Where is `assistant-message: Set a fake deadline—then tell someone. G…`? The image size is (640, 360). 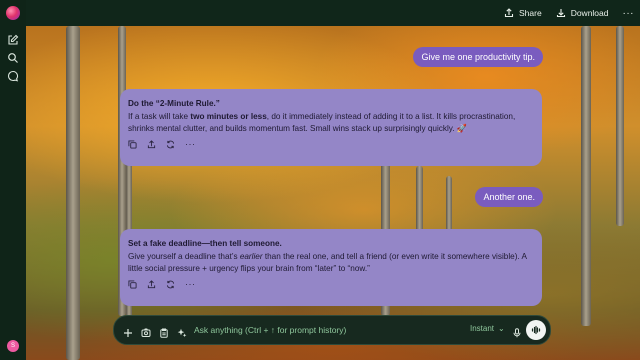 assistant-message: Set a fake deadline—then tell someone. G… is located at coordinates (331, 267).